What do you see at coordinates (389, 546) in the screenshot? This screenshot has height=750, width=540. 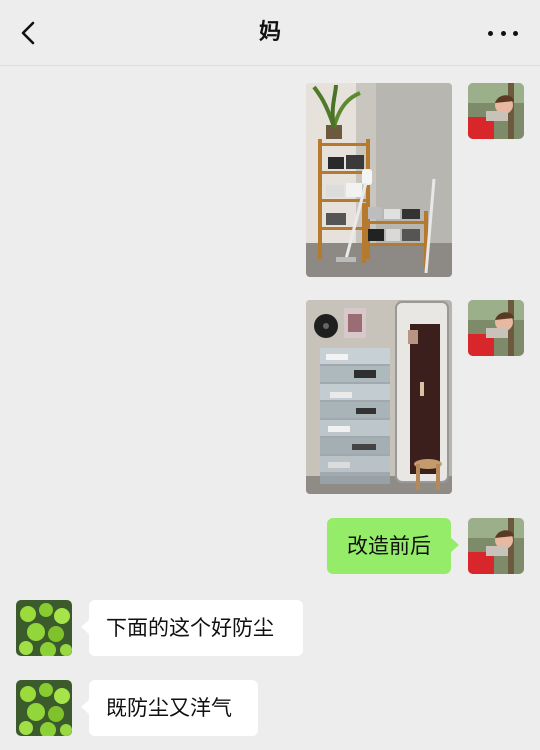 I see `message-text: 改造前后` at bounding box center [389, 546].